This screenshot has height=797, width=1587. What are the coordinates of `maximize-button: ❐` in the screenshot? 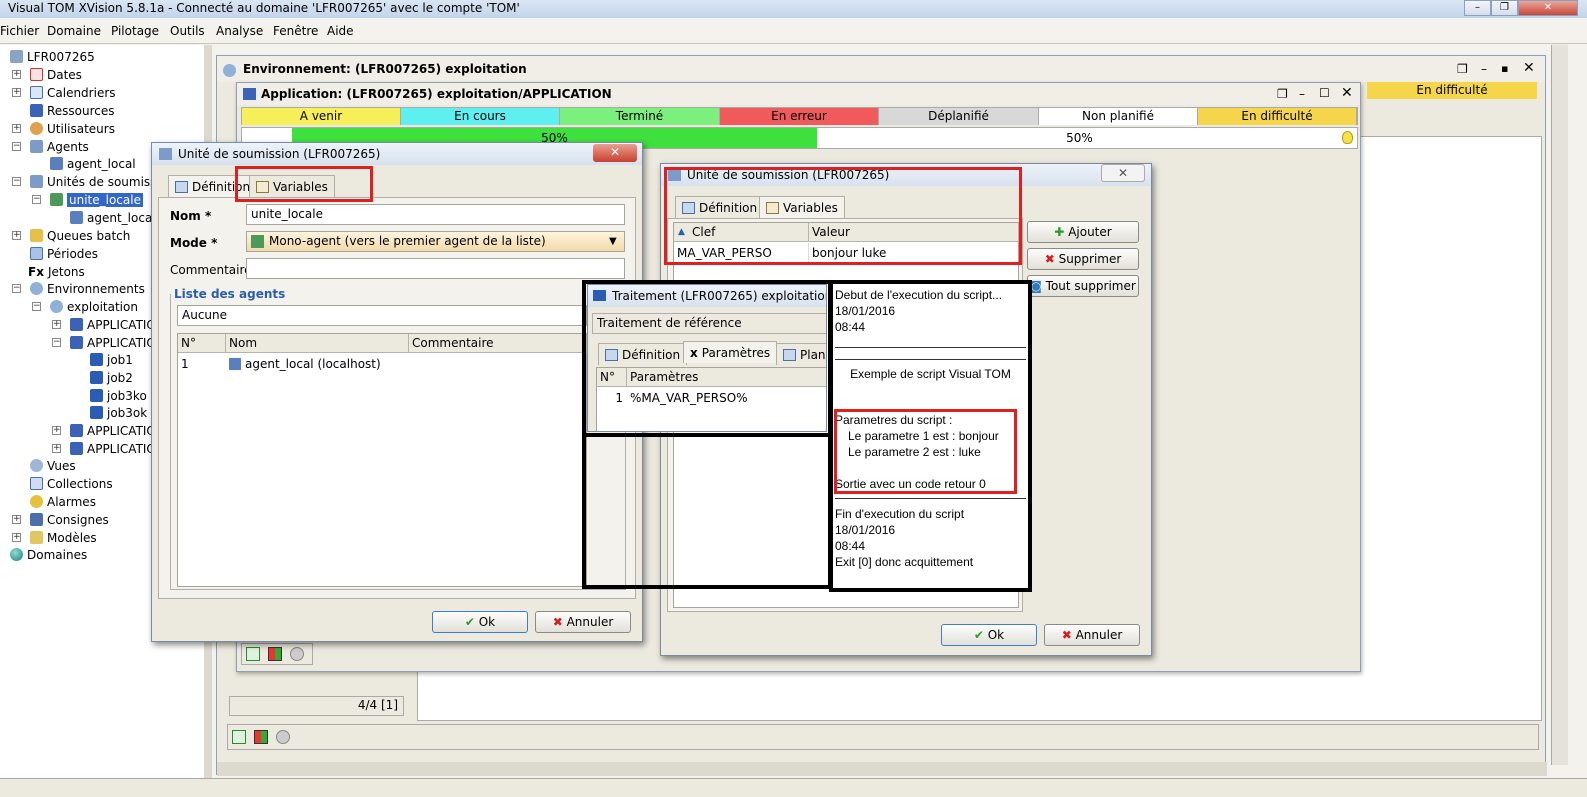 It's located at (1504, 8).